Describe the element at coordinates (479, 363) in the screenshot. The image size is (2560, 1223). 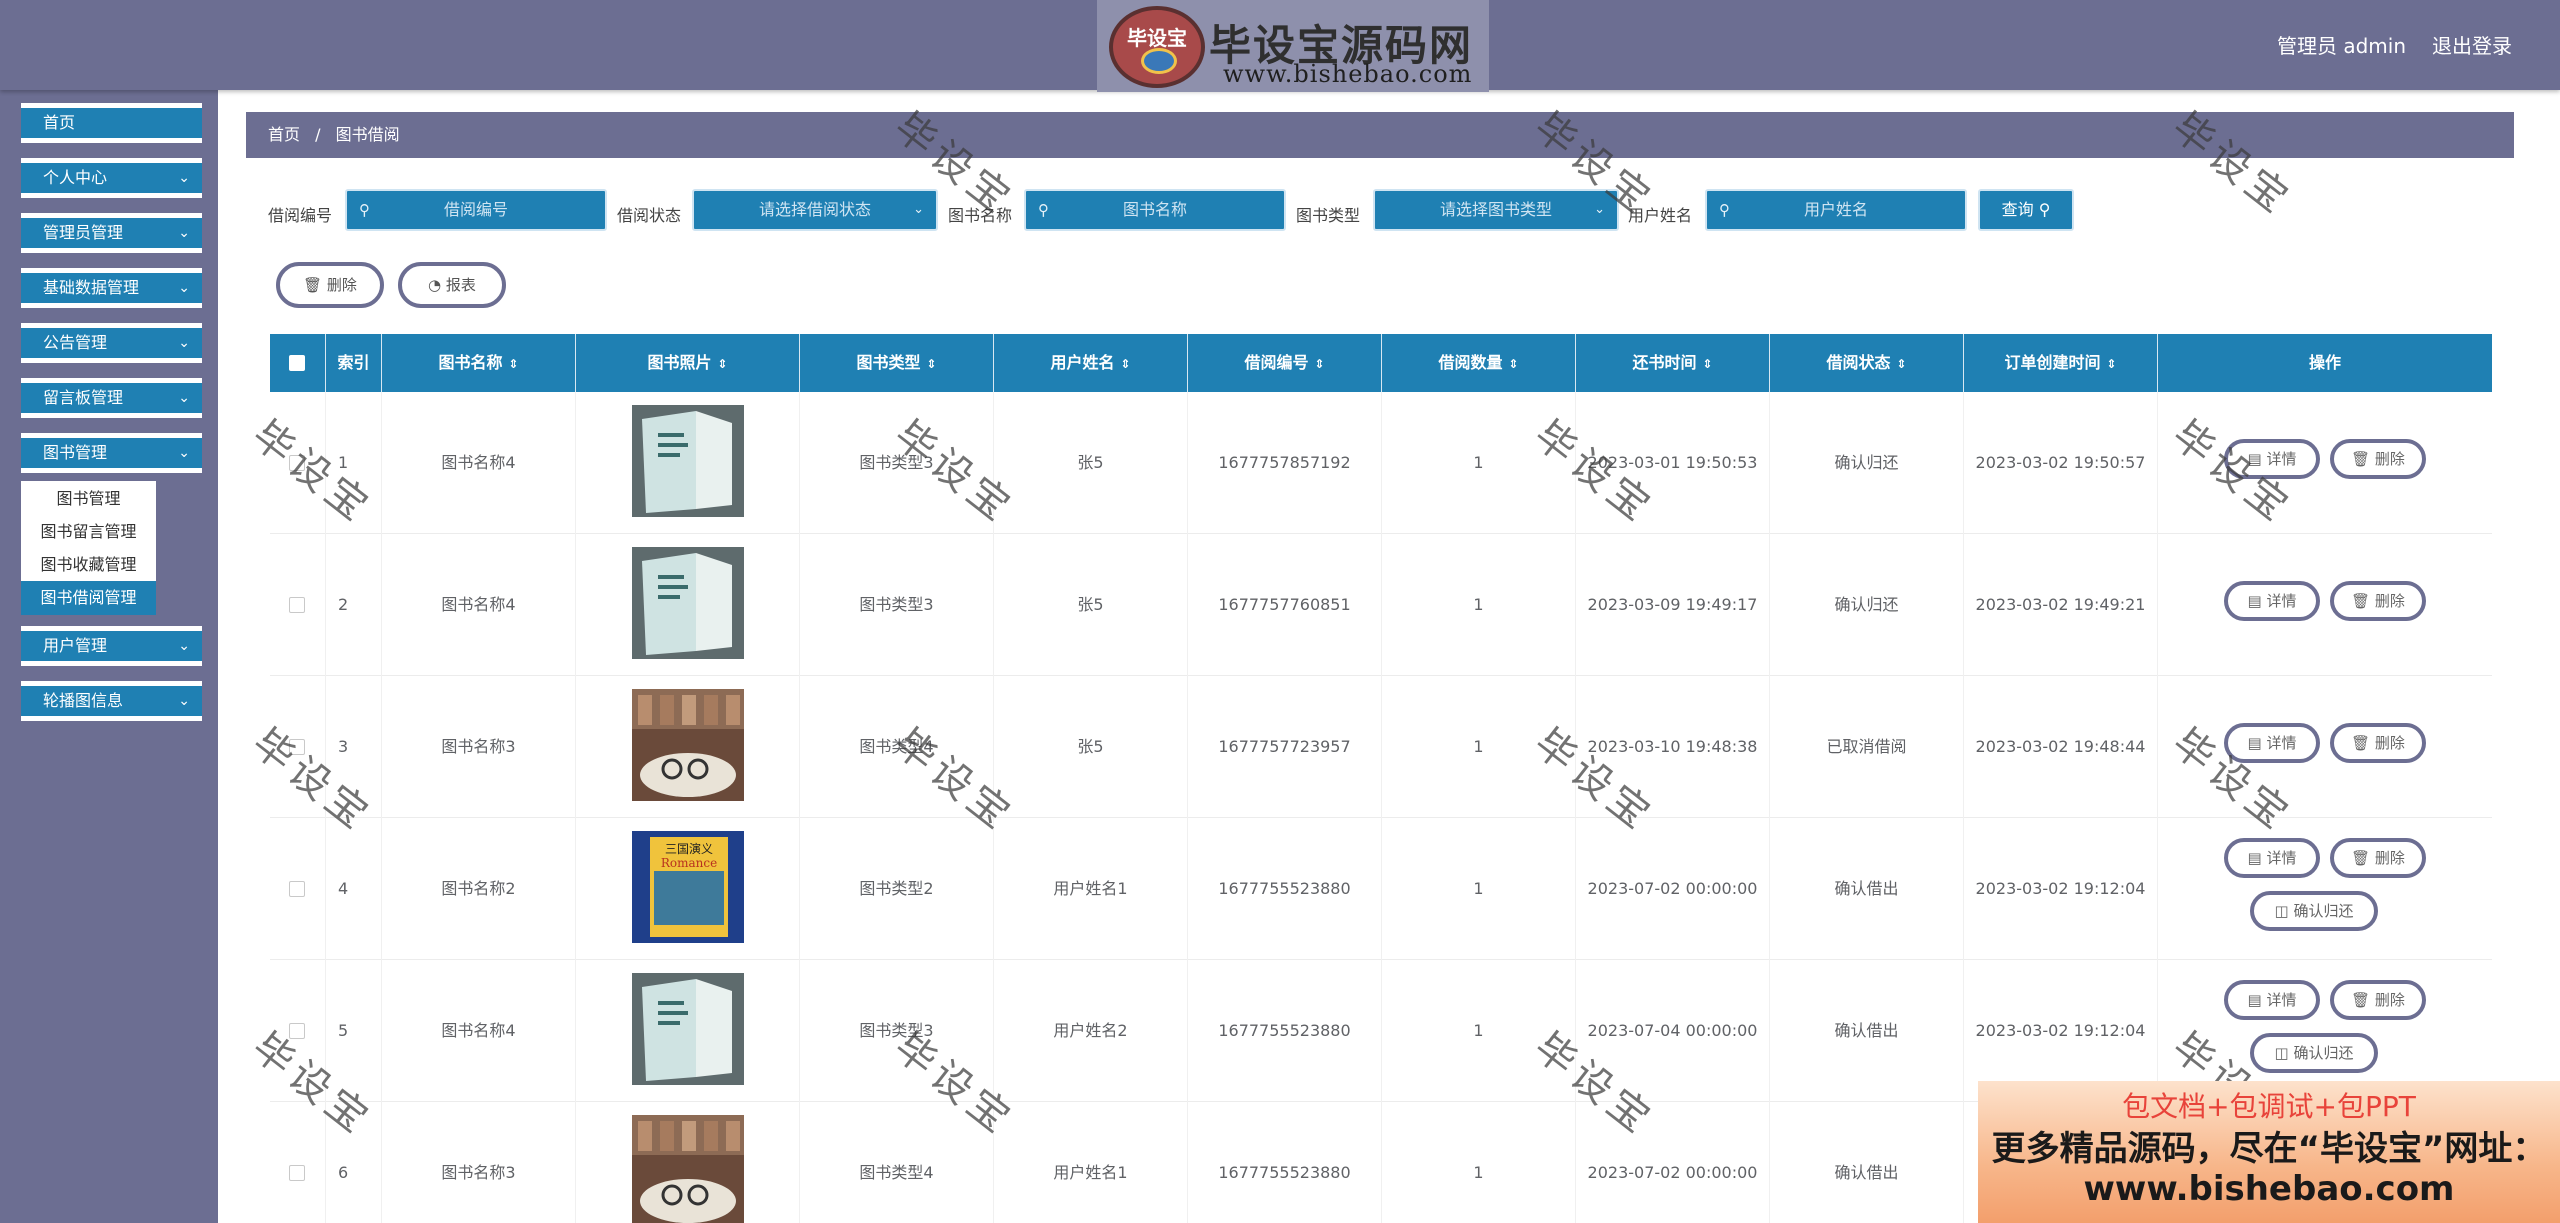
I see `col-book-name: 图书名称 ⇕` at that location.